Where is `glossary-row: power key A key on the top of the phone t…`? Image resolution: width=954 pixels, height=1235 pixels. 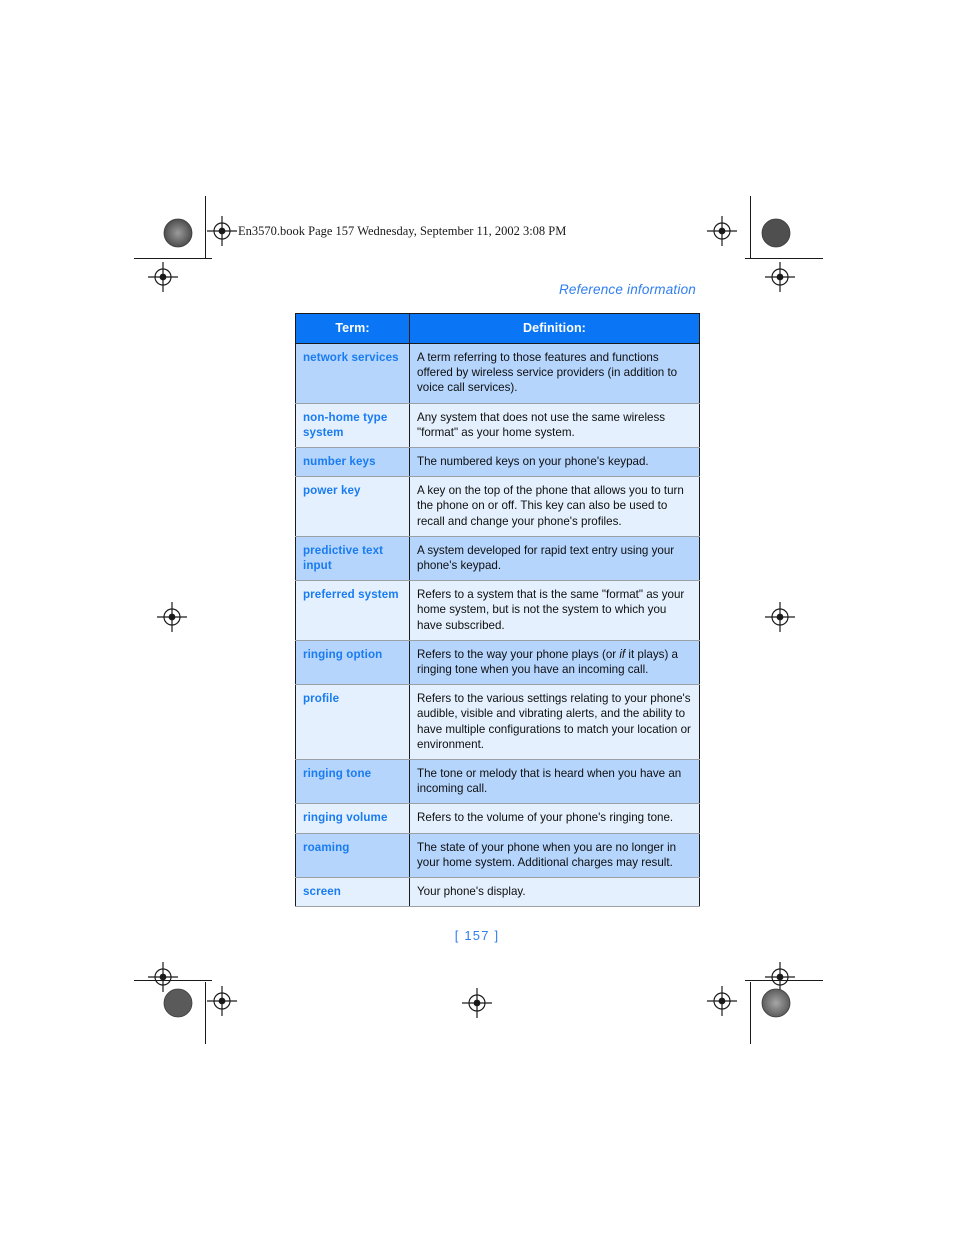
glossary-row: power key A key on the top of the phone t… is located at coordinates (497, 506).